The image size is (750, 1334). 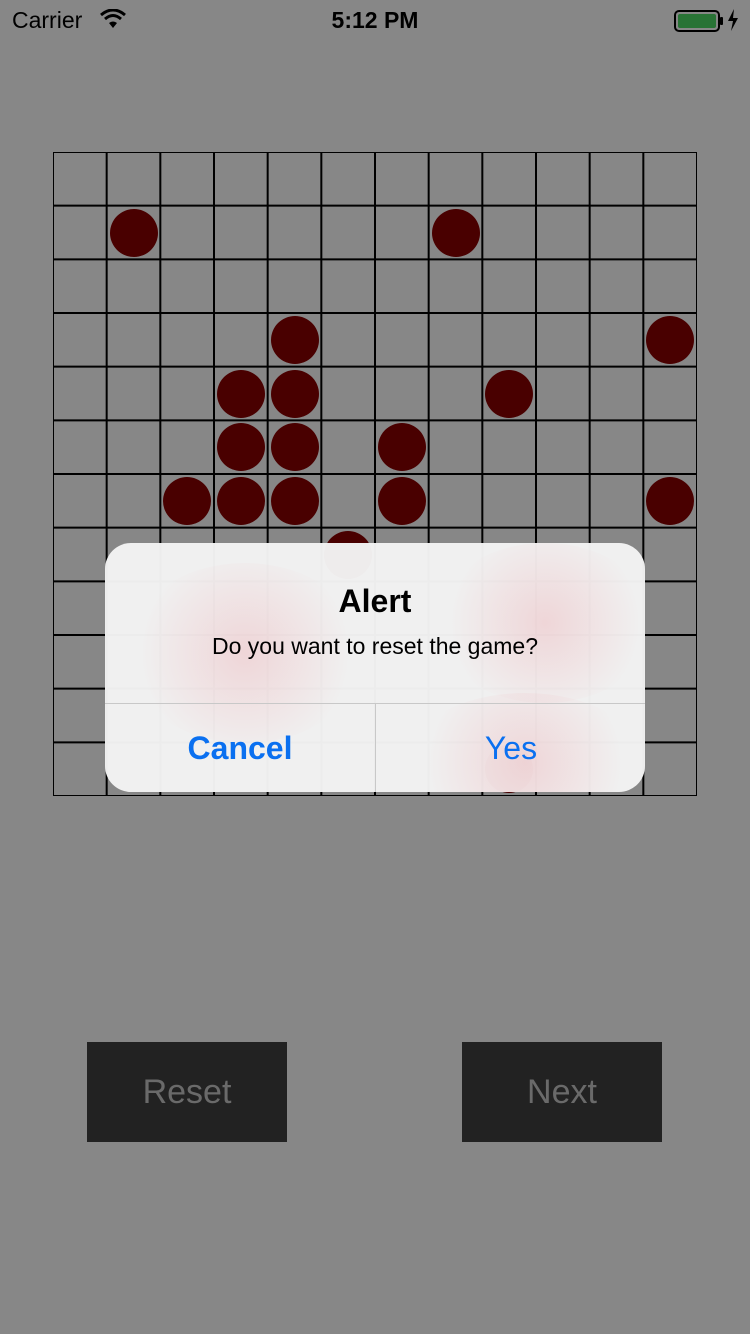 What do you see at coordinates (510, 748) in the screenshot?
I see `yes-button: Yes` at bounding box center [510, 748].